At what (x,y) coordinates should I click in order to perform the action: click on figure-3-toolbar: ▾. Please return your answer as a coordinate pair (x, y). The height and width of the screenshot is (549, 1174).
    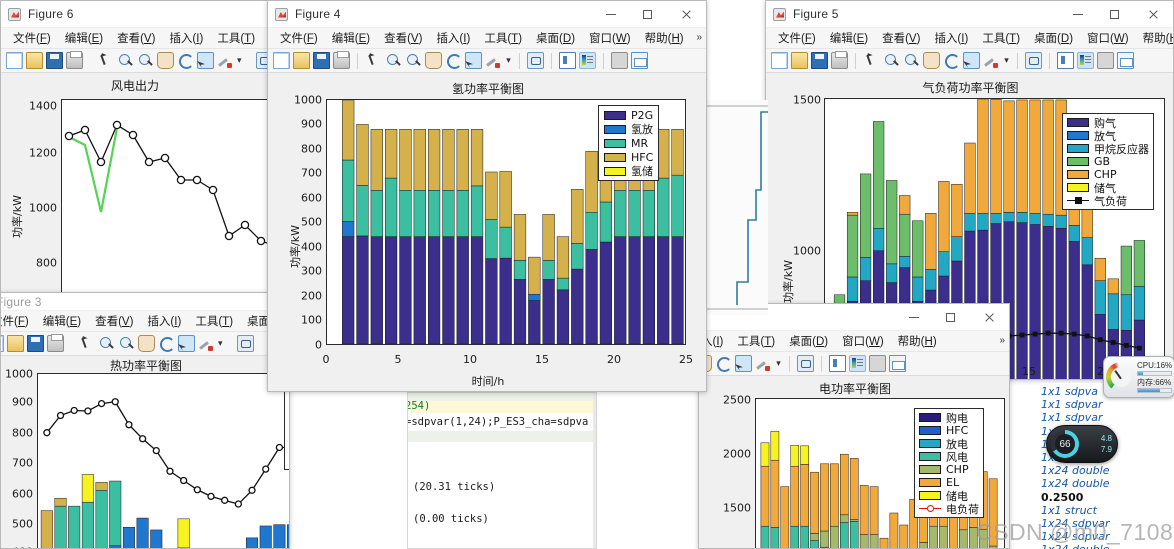
    Looking at the image, I should click on (145, 344).